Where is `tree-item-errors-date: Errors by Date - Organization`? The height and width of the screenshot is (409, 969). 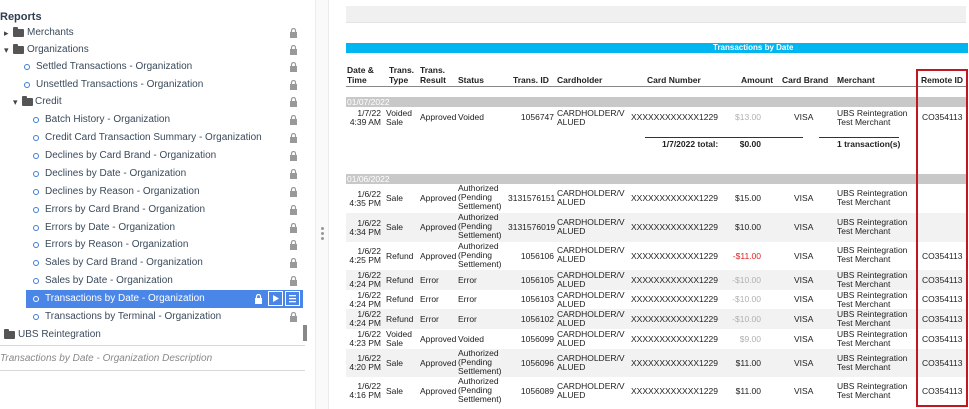 tree-item-errors-date: Errors by Date - Organization is located at coordinates (157, 228).